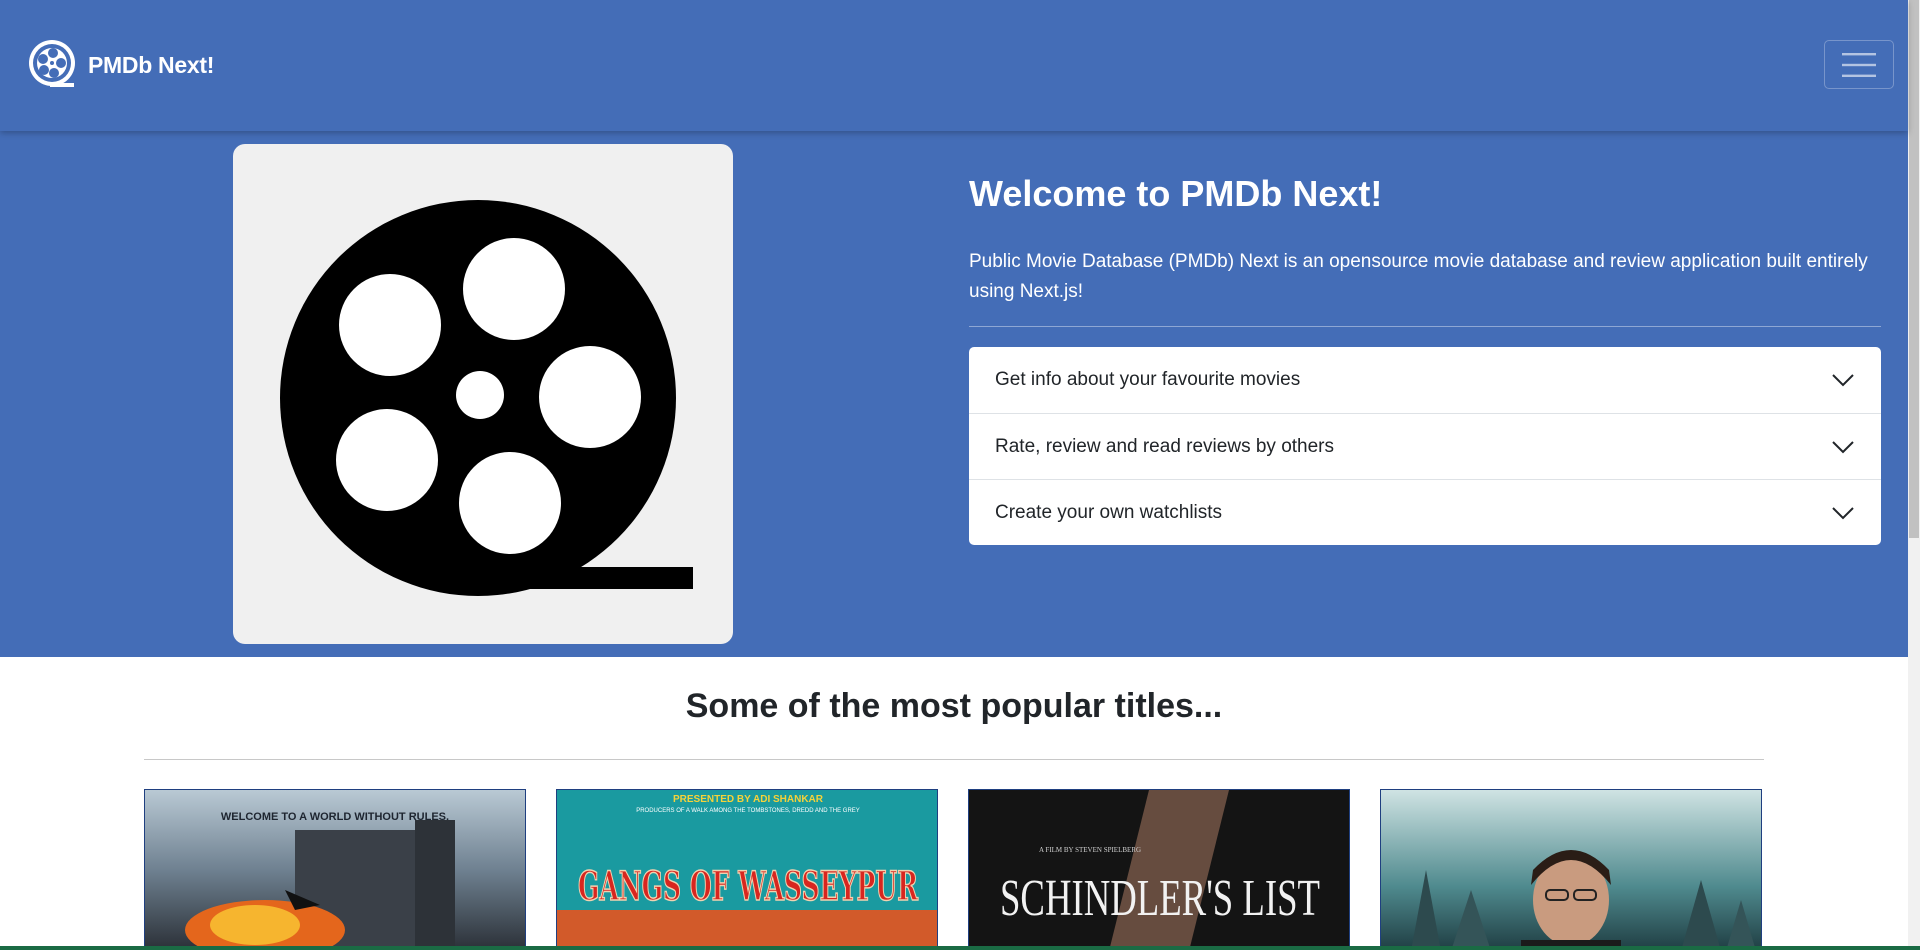 The height and width of the screenshot is (950, 1920). I want to click on movie-poster-card, so click(1571, 869).